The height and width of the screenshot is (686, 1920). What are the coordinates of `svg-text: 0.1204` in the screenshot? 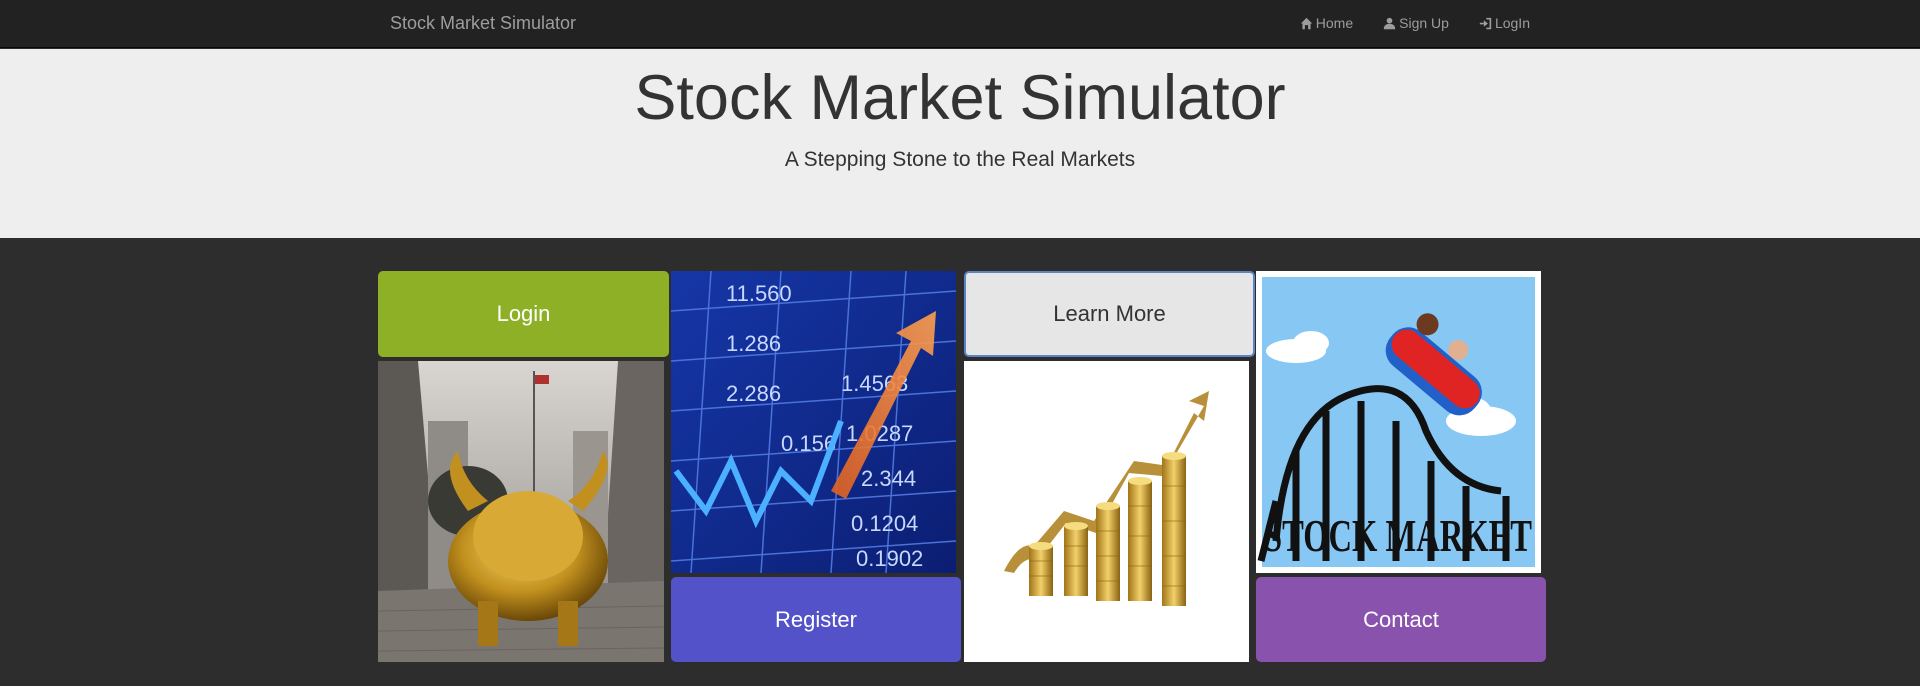 It's located at (884, 523).